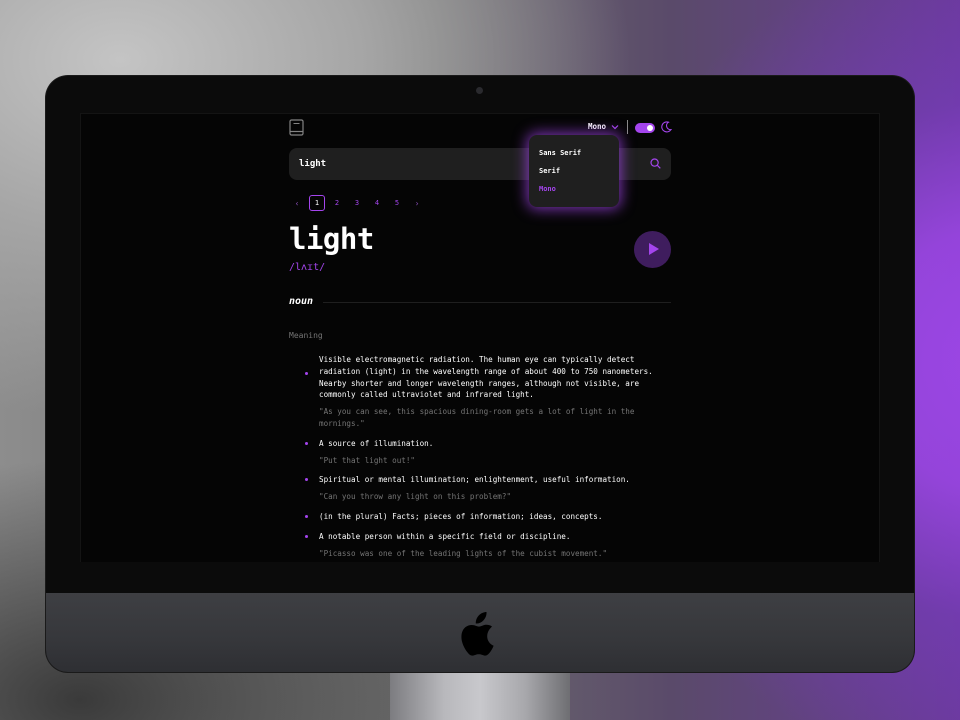 The image size is (960, 720). I want to click on page-3-button: 3, so click(357, 203).